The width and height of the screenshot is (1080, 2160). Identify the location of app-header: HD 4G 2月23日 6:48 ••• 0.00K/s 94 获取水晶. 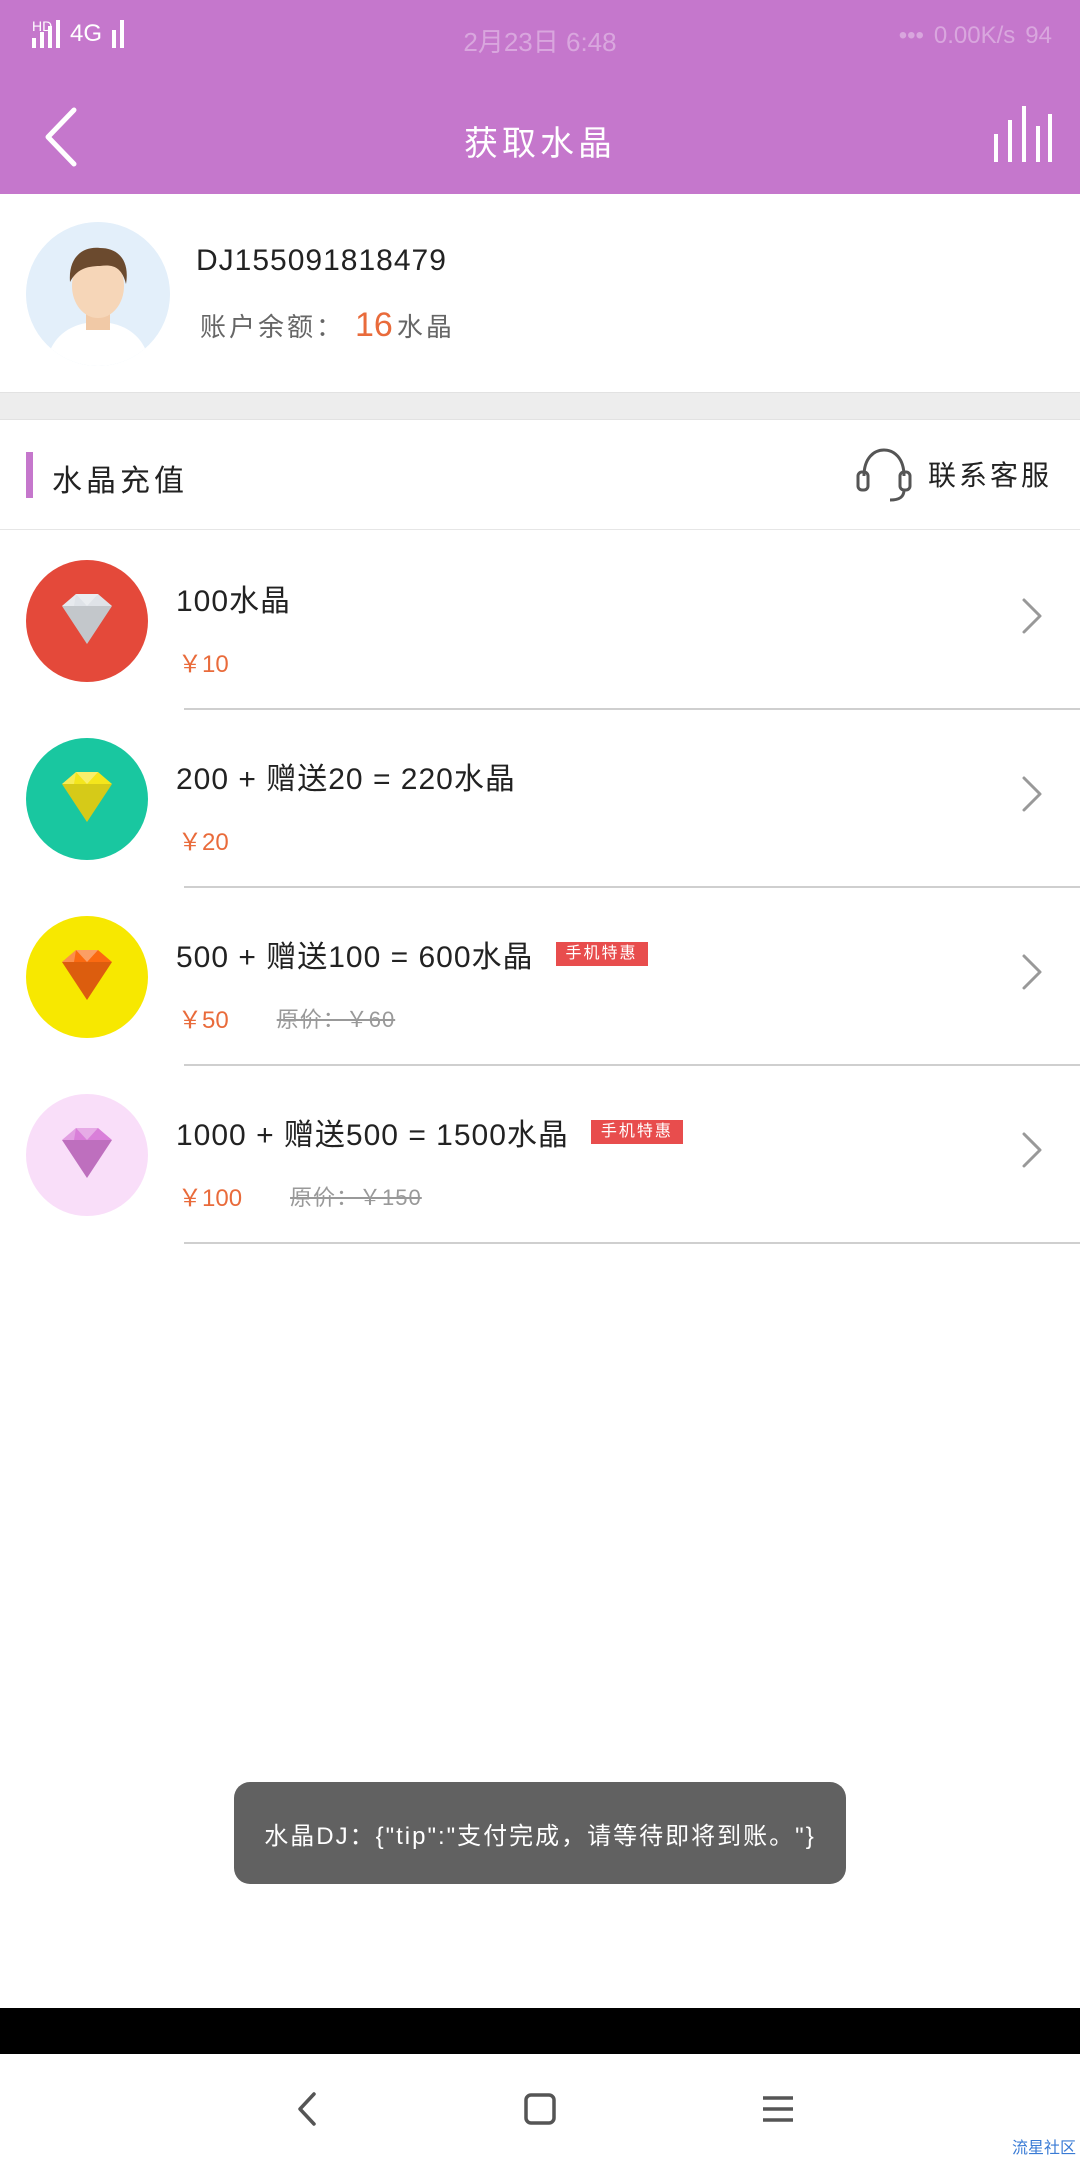
(540, 97).